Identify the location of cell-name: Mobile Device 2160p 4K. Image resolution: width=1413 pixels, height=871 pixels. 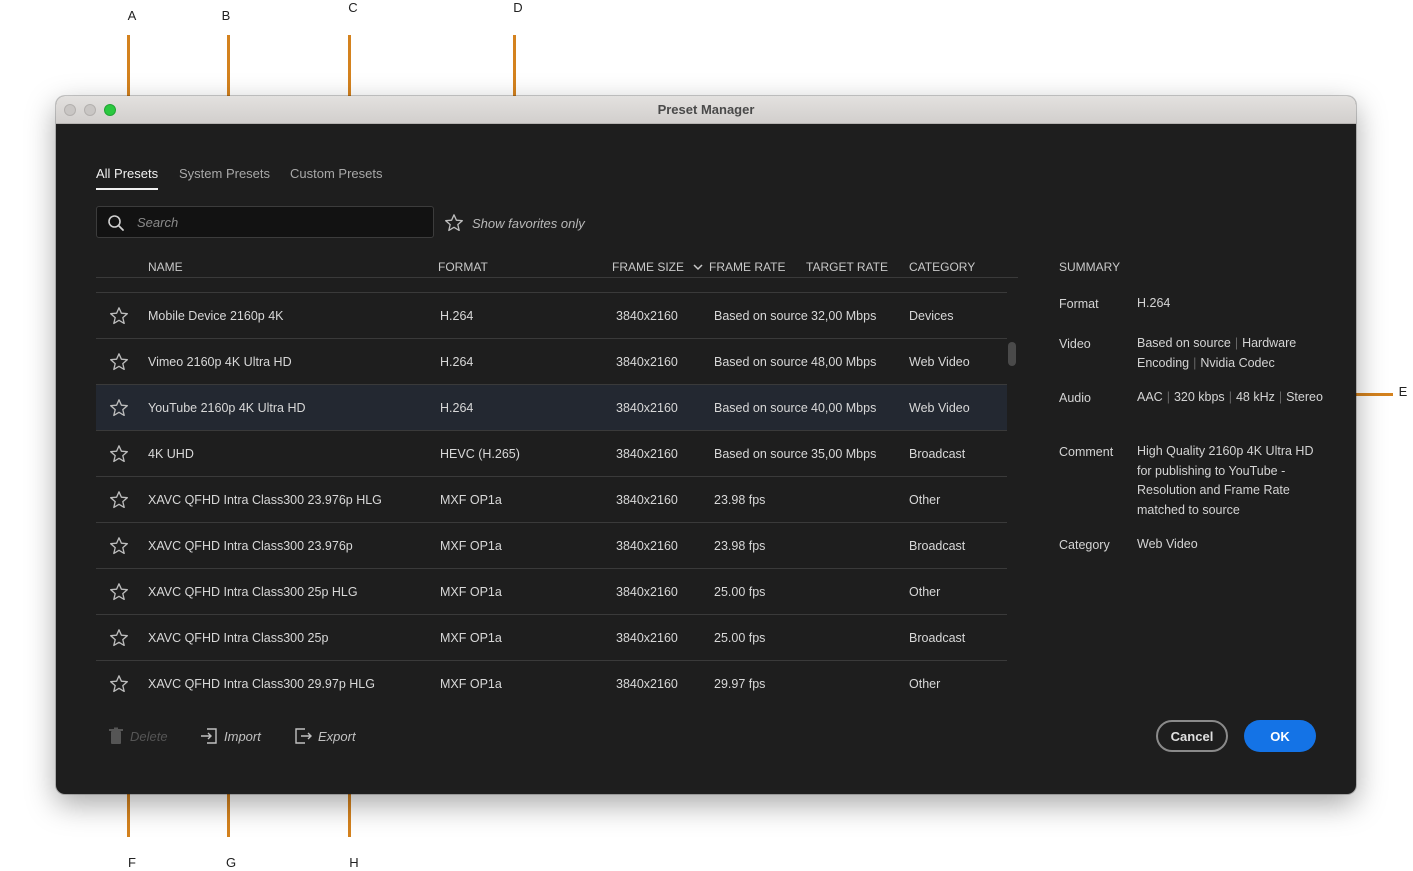
(216, 316).